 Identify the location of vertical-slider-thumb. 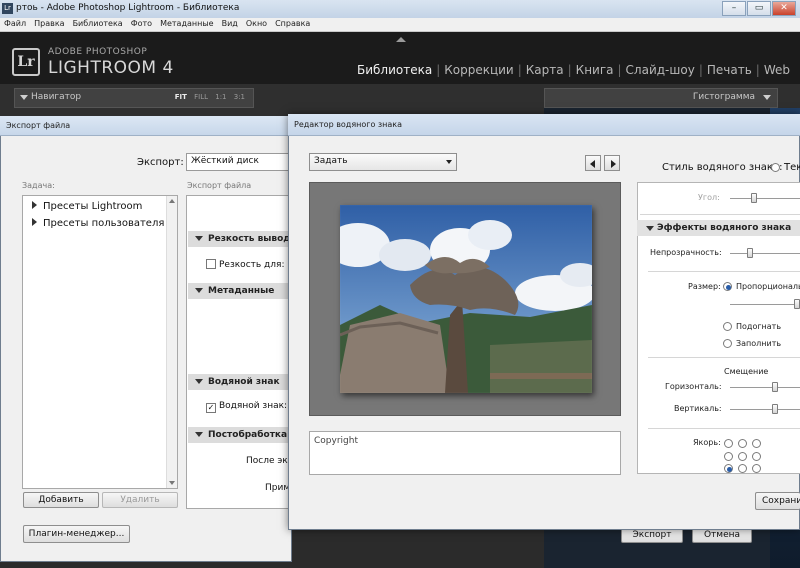
(775, 409).